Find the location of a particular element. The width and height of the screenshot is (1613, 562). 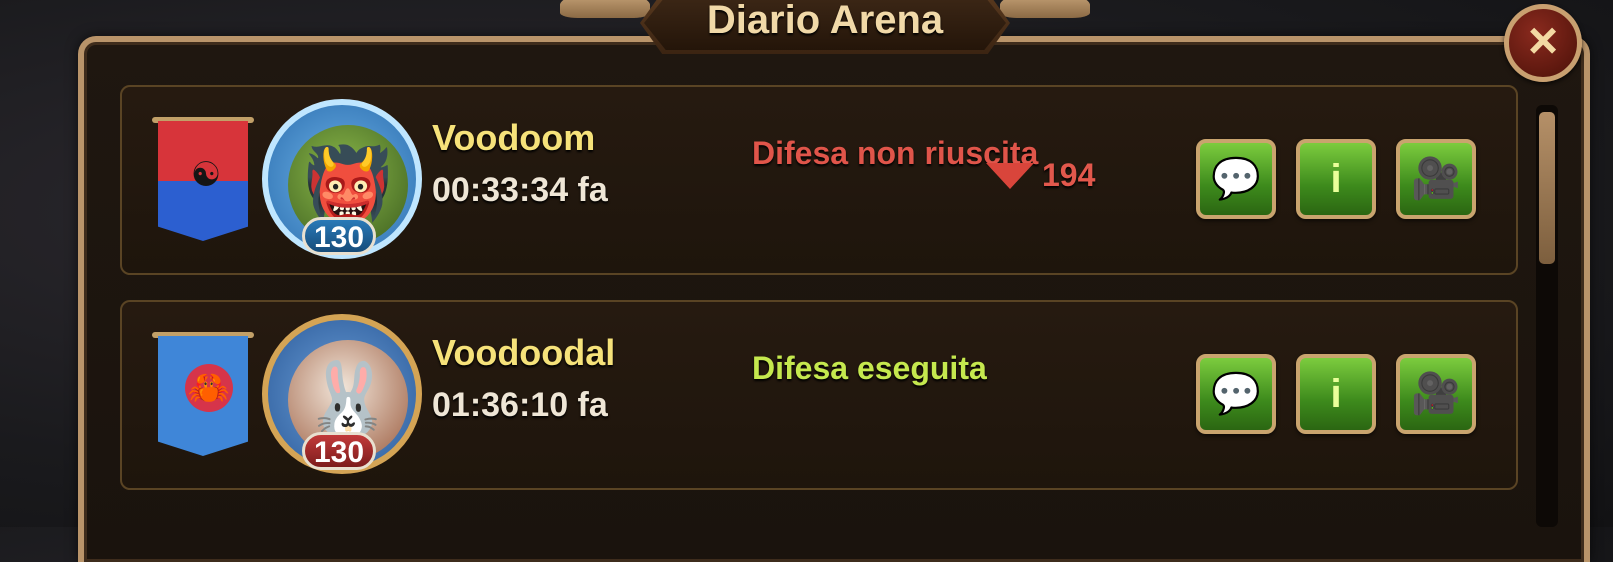

player-name: Voodoom is located at coordinates (514, 137).